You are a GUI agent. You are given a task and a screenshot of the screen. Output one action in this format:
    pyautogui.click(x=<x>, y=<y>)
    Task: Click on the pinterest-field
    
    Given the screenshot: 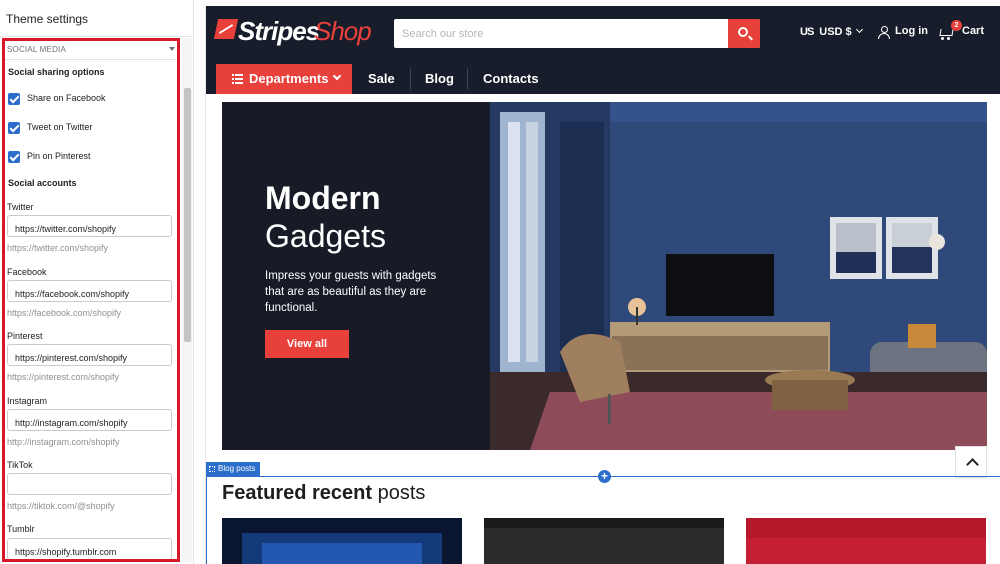 What is the action you would take?
    pyautogui.click(x=89, y=355)
    